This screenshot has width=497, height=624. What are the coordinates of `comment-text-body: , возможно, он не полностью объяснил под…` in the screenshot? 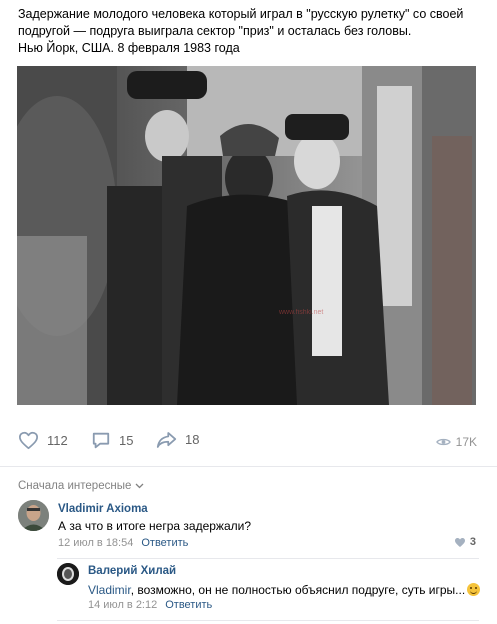 It's located at (298, 590).